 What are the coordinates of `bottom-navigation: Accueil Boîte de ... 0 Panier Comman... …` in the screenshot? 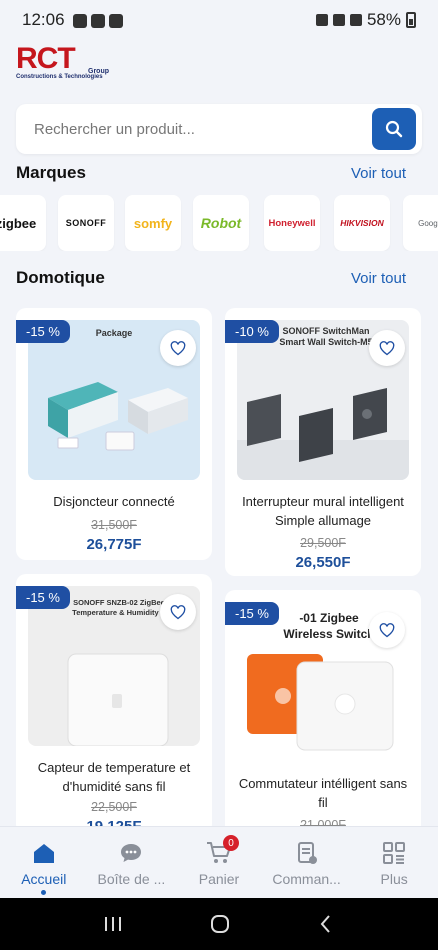 It's located at (219, 862).